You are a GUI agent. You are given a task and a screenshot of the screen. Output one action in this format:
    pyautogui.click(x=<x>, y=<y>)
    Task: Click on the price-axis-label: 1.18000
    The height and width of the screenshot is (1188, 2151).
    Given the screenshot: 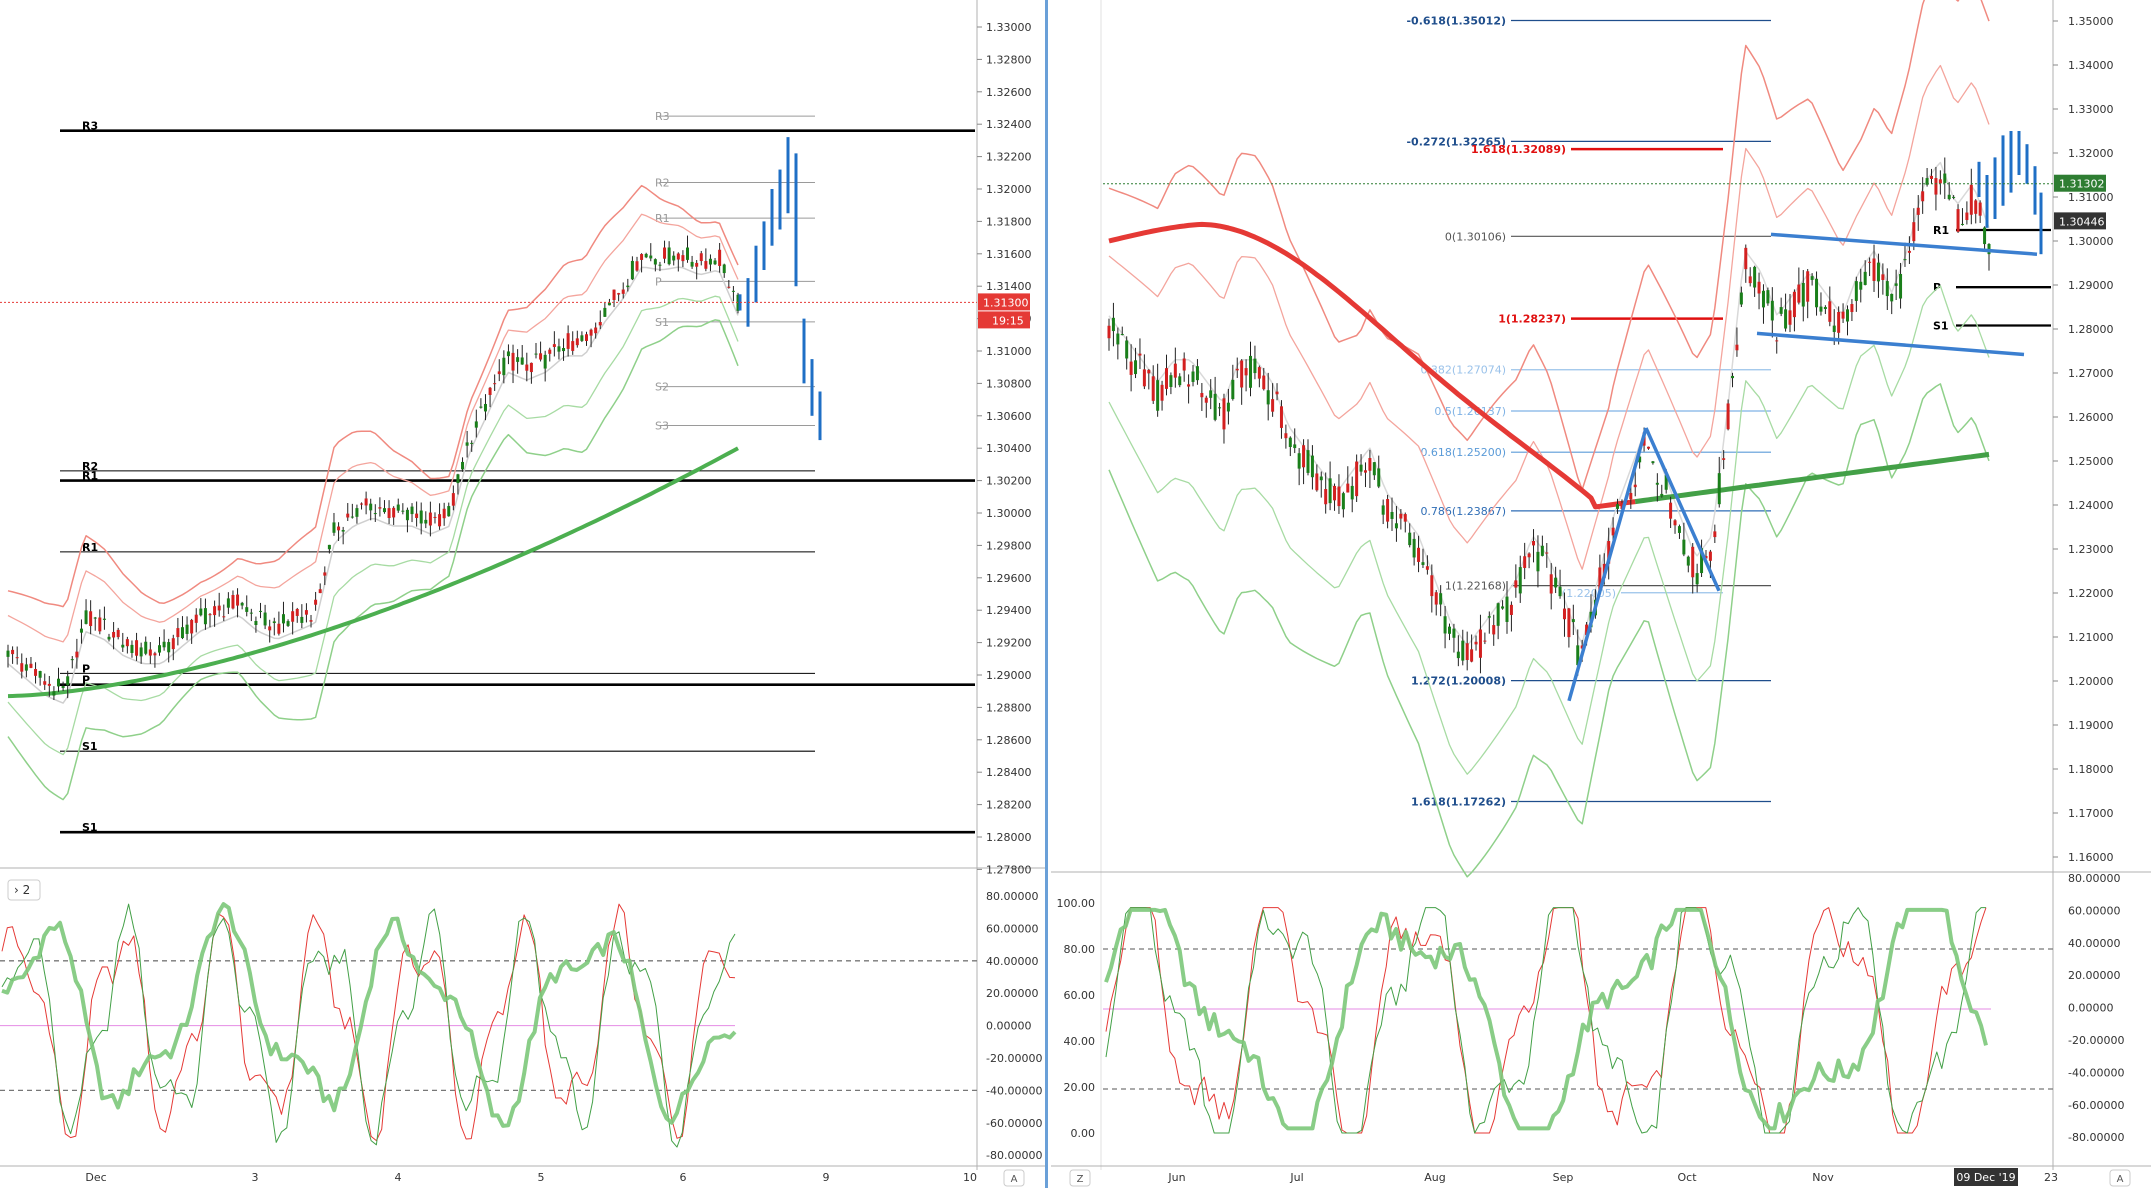 What is the action you would take?
    pyautogui.click(x=2091, y=769)
    